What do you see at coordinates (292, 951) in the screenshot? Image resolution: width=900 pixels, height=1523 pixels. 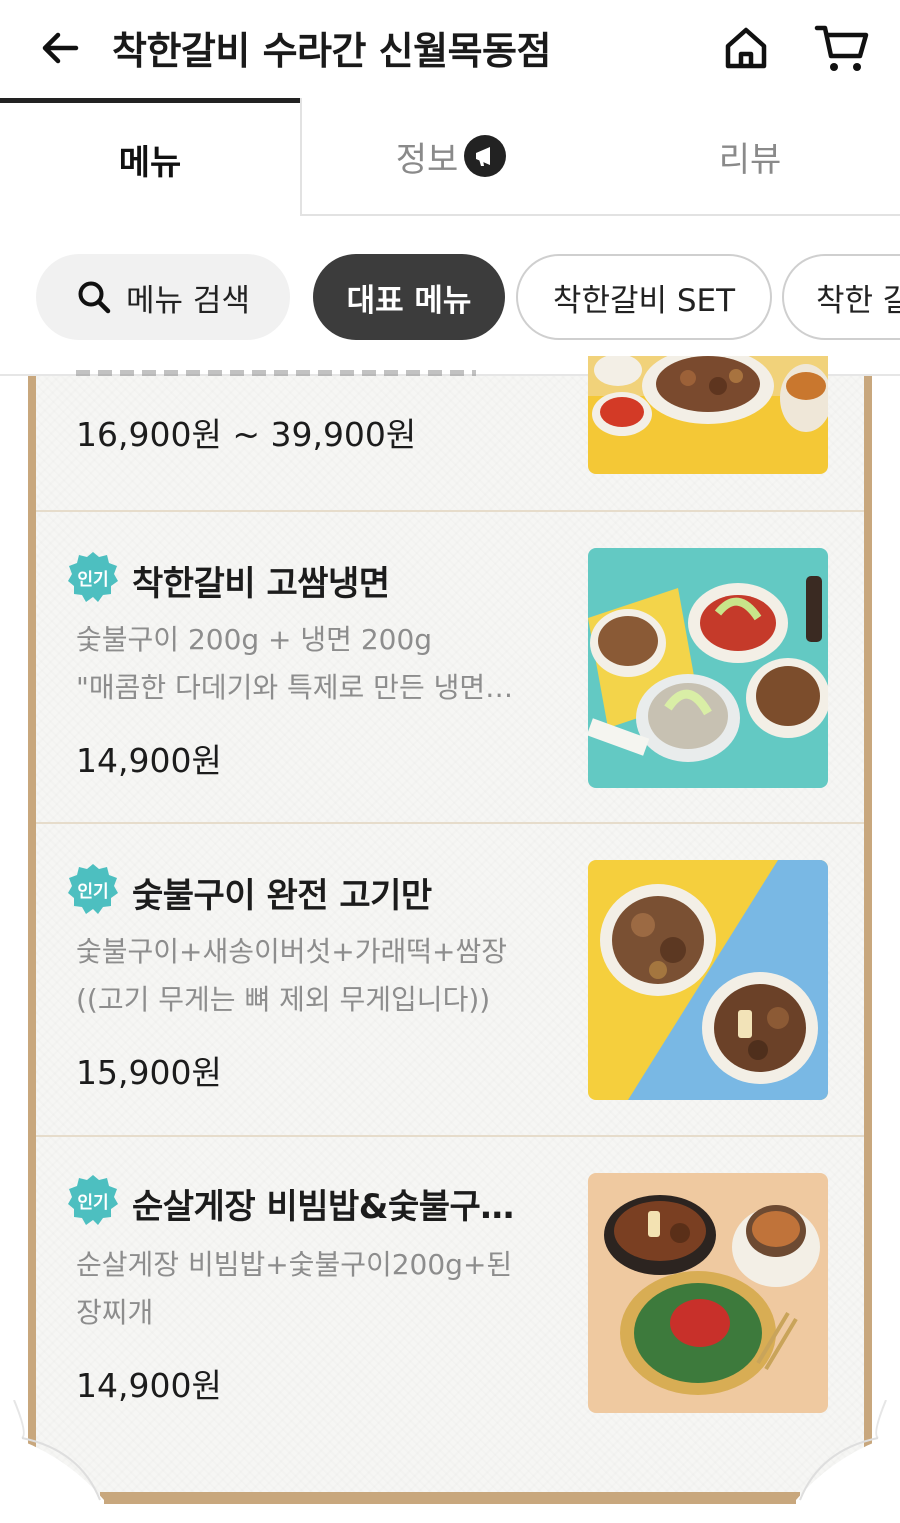 I see `menu-item-desc-line1: 숯불구이+새송이버섯+가래떡+쌈장` at bounding box center [292, 951].